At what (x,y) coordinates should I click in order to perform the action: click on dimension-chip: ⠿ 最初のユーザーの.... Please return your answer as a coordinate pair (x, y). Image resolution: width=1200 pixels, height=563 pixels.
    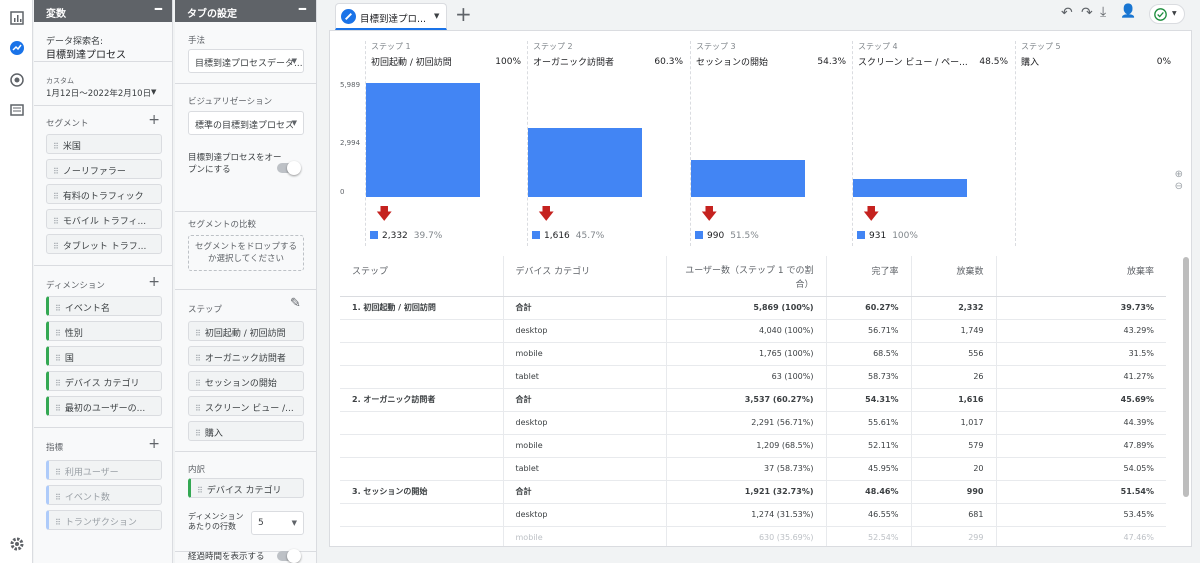
    Looking at the image, I should click on (104, 406).